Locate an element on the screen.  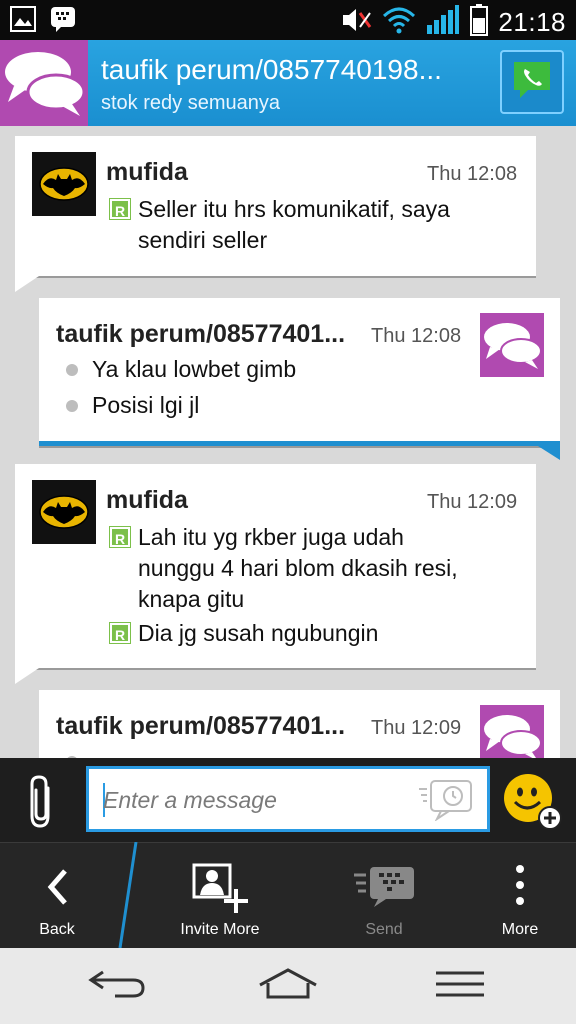
wifi-icon is located at coordinates (399, 22).